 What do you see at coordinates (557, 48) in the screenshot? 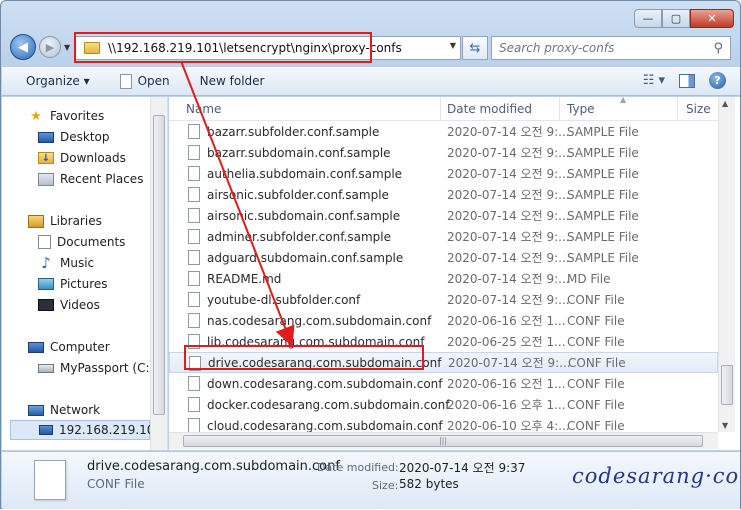
I see `search-placeholder: Search proxy-confs` at bounding box center [557, 48].